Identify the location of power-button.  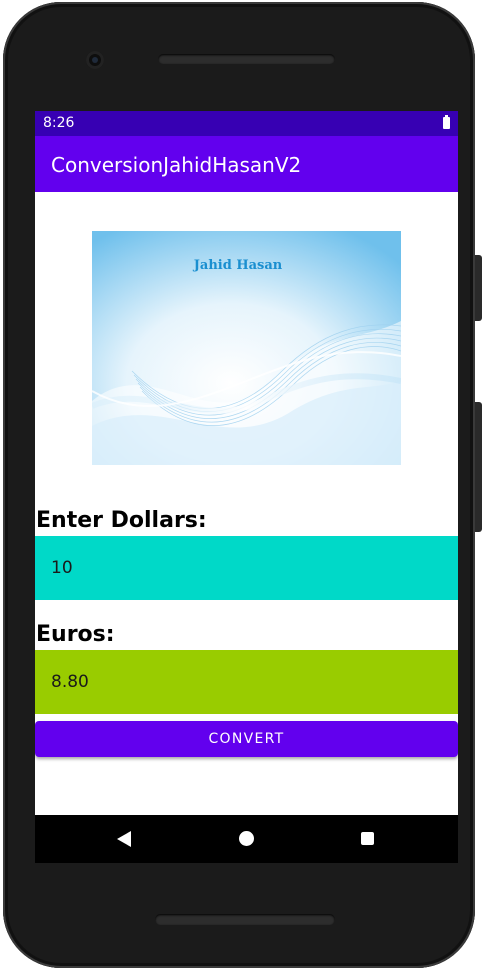
(478, 467).